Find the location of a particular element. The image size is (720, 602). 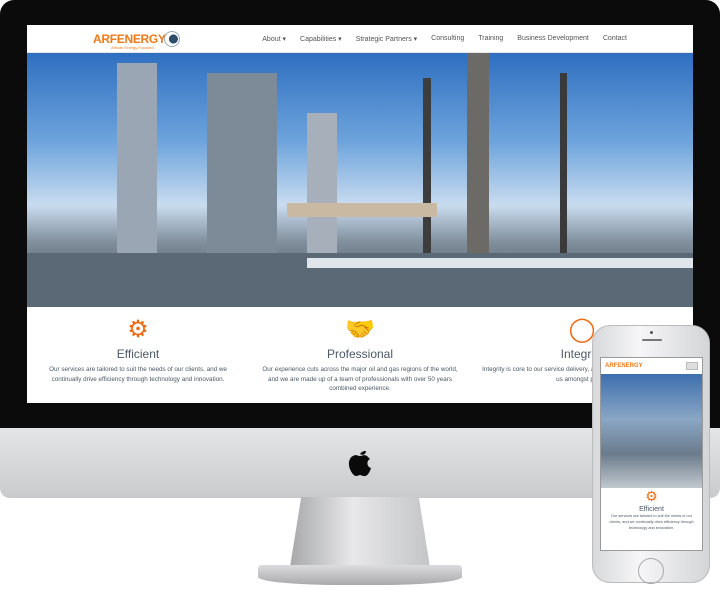

speaker-icon is located at coordinates (652, 340).